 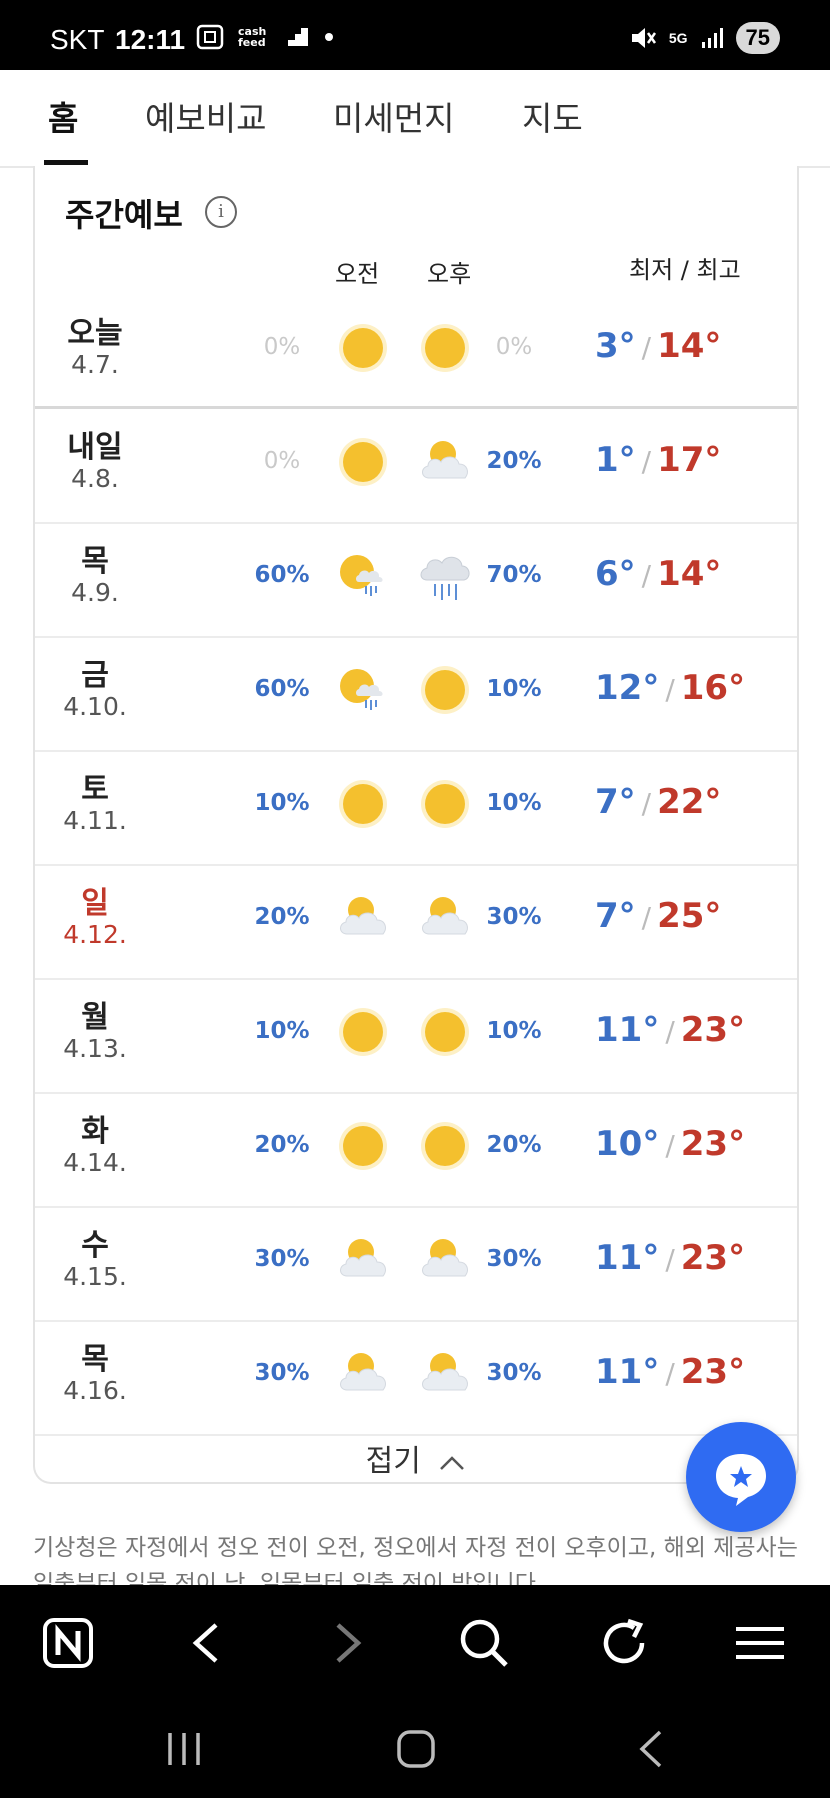 I want to click on dot-icon, so click(x=329, y=37).